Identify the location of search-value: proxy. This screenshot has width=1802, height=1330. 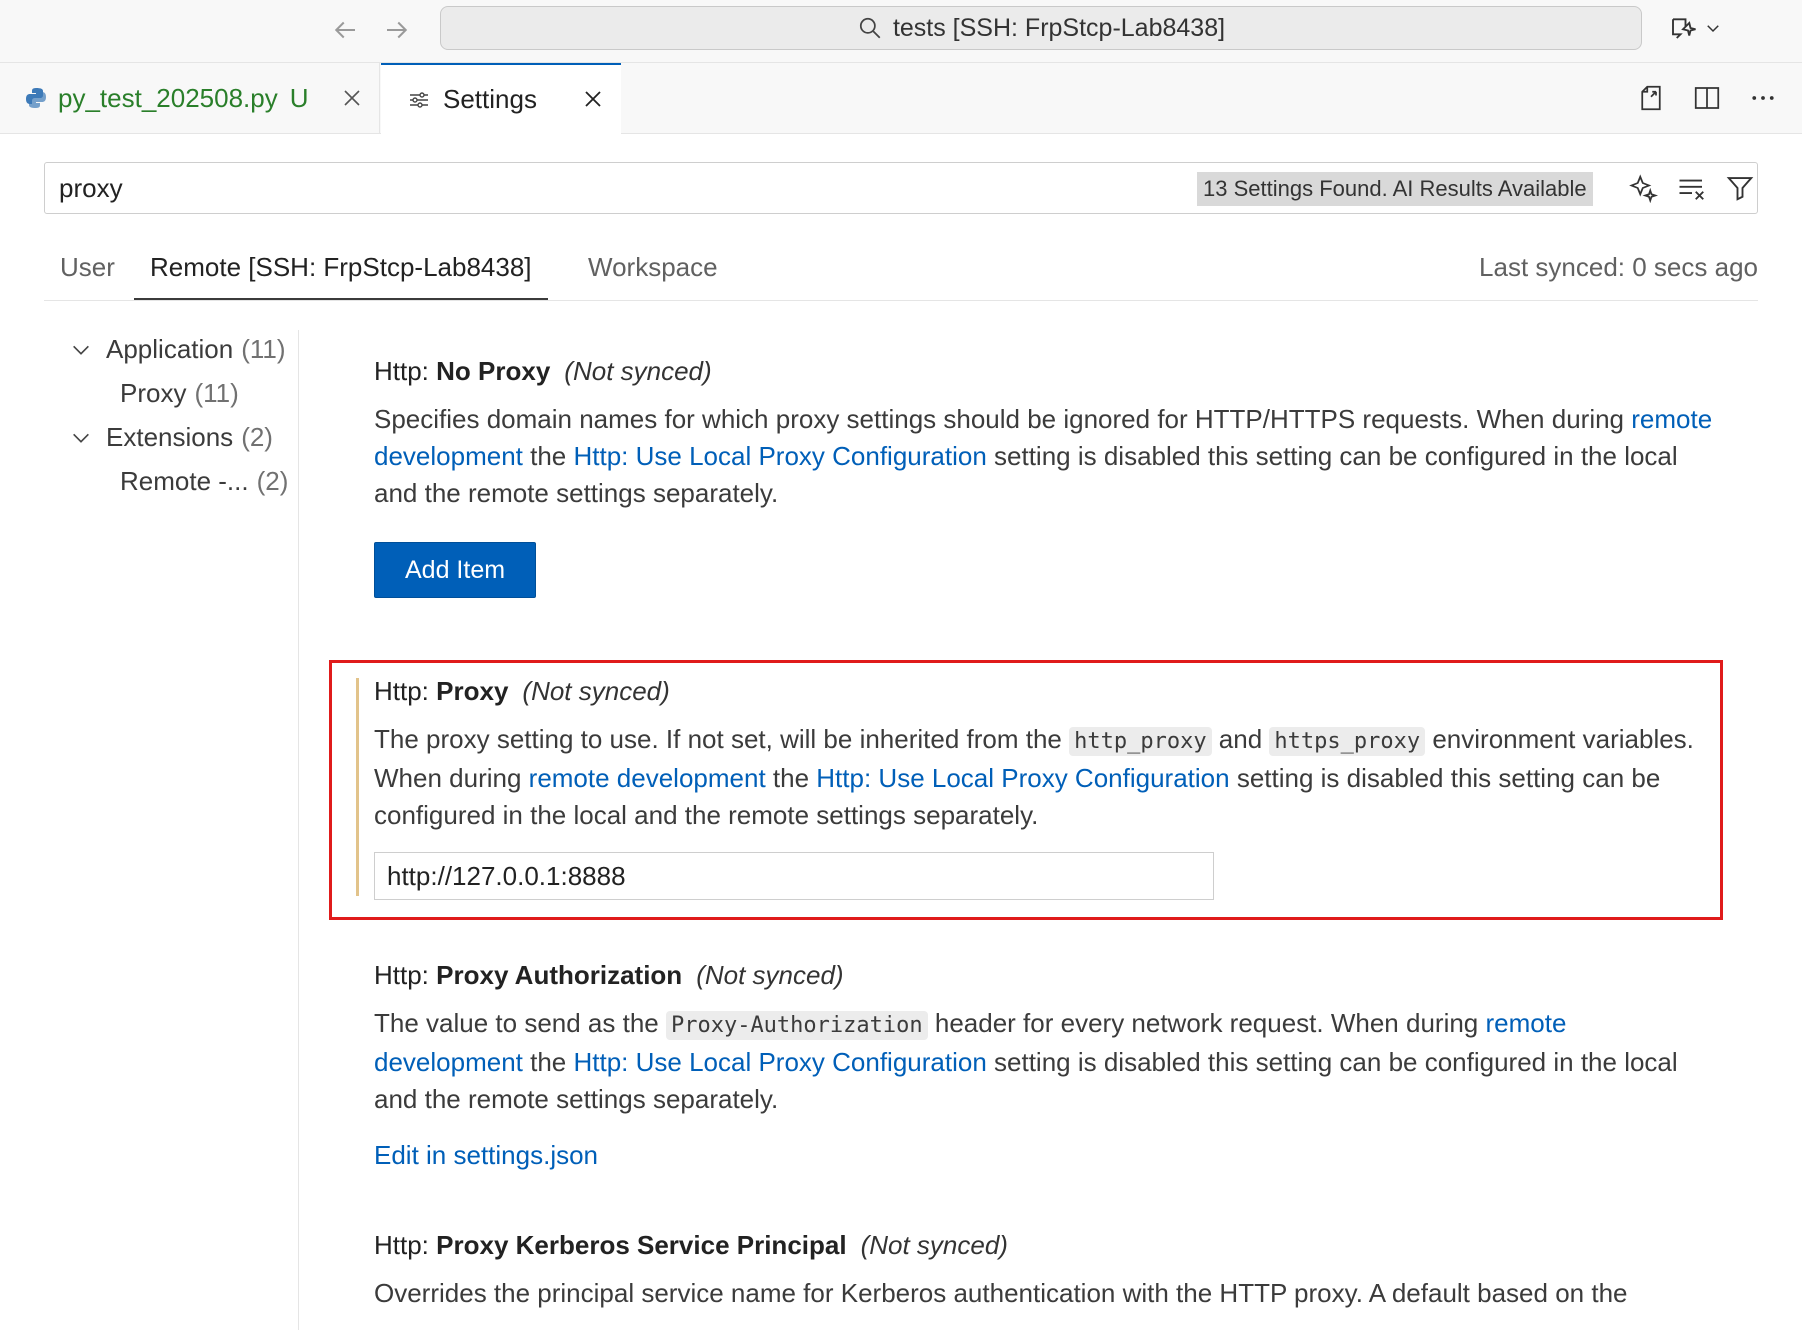
(91, 188).